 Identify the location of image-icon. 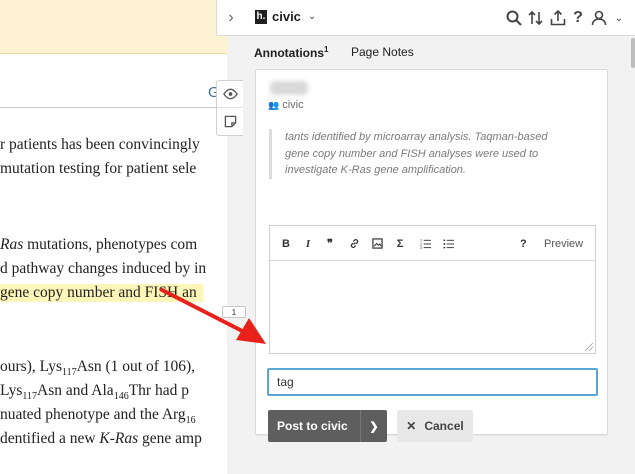
(377, 243).